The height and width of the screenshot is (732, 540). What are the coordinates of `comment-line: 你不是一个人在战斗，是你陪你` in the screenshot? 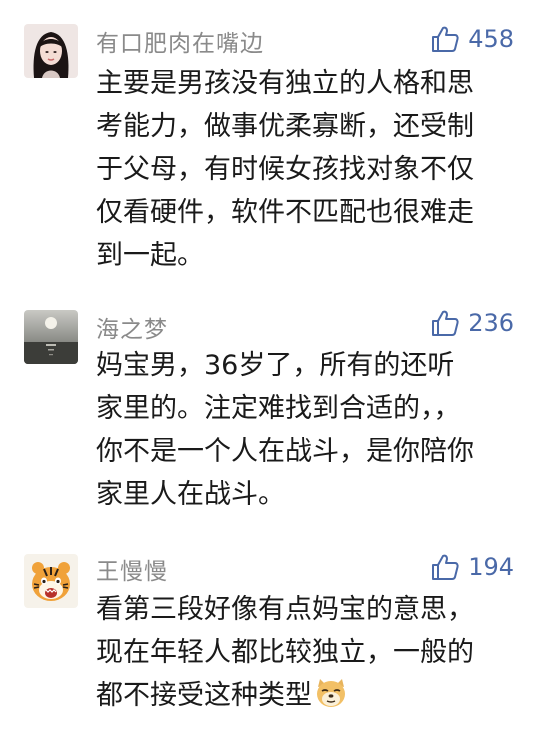 It's located at (285, 451).